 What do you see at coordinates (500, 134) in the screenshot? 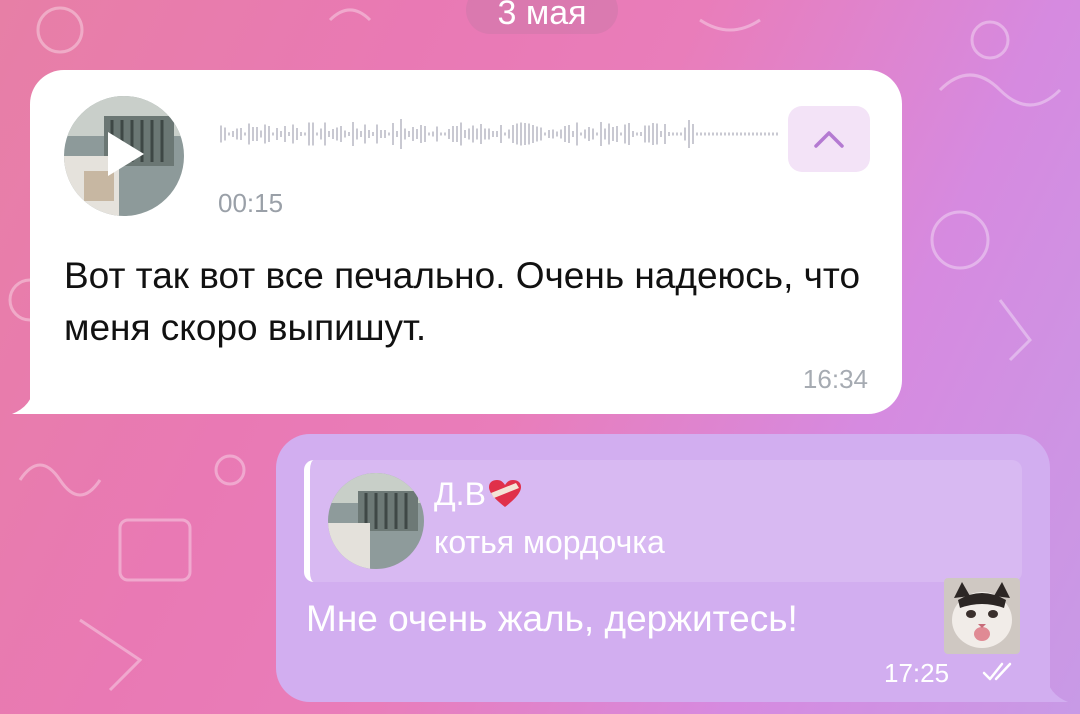
I see `waveform-icon` at bounding box center [500, 134].